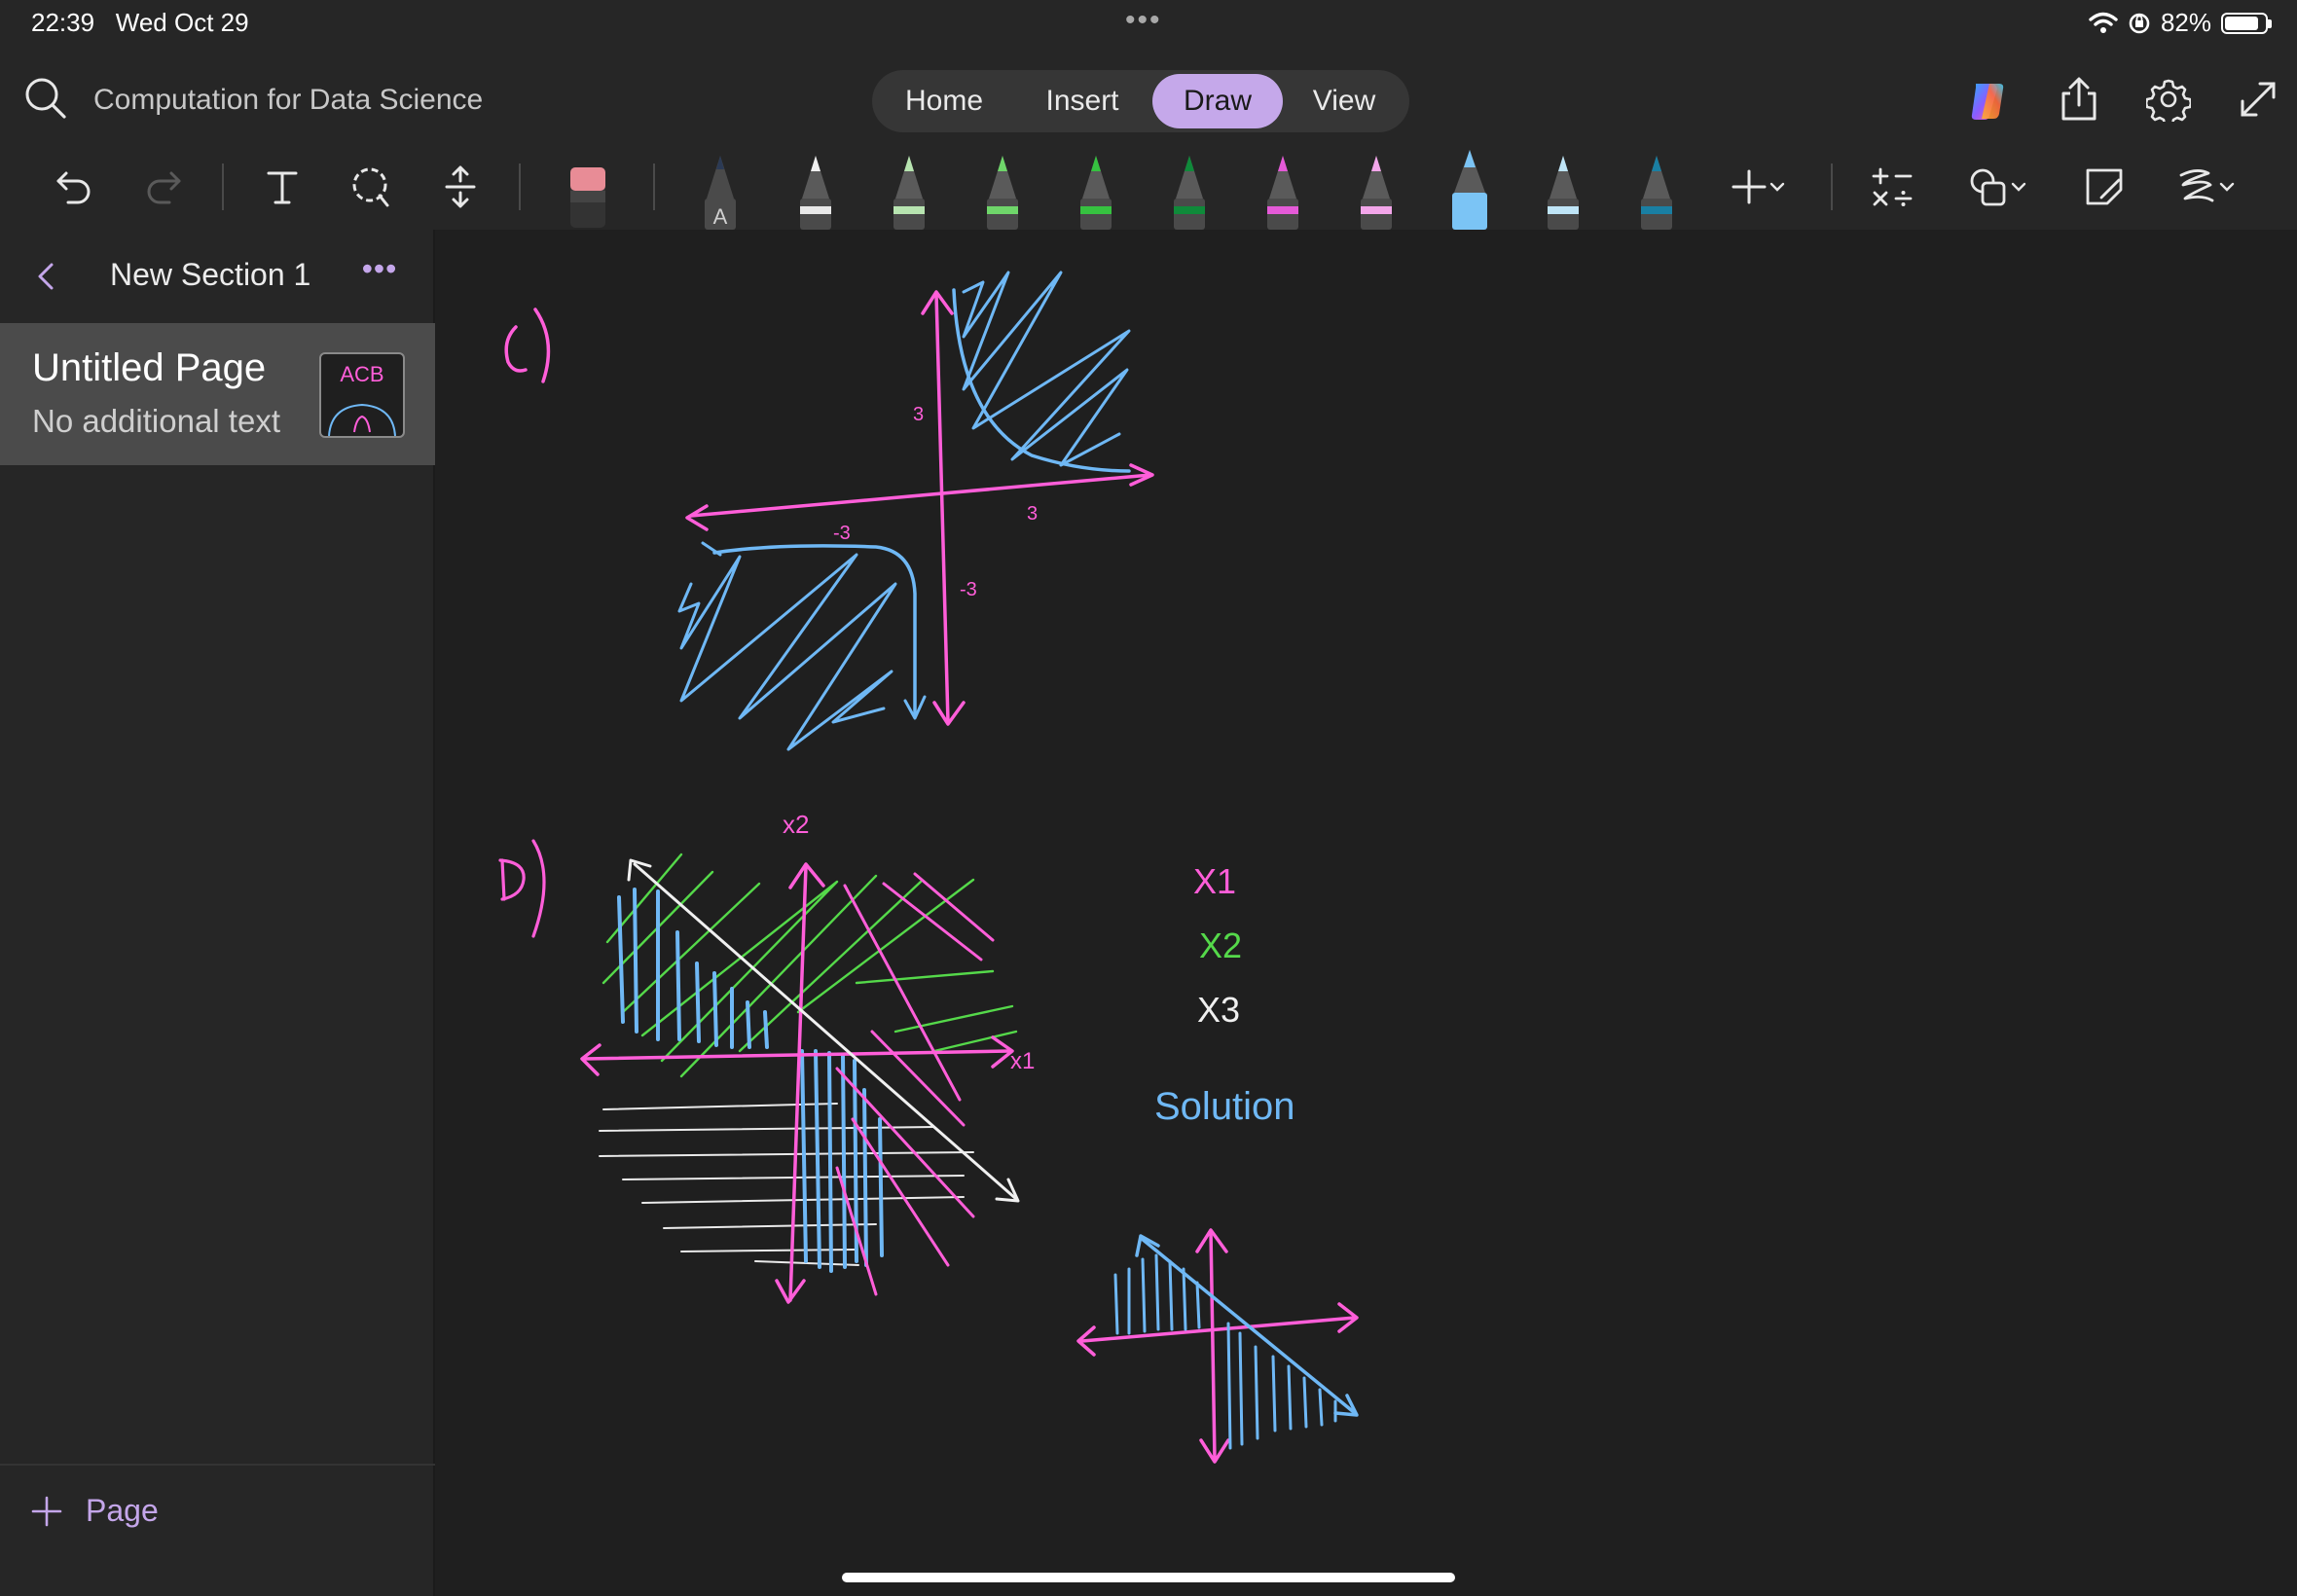 The height and width of the screenshot is (1596, 2297). I want to click on d-white-hatching, so click(786, 1184).